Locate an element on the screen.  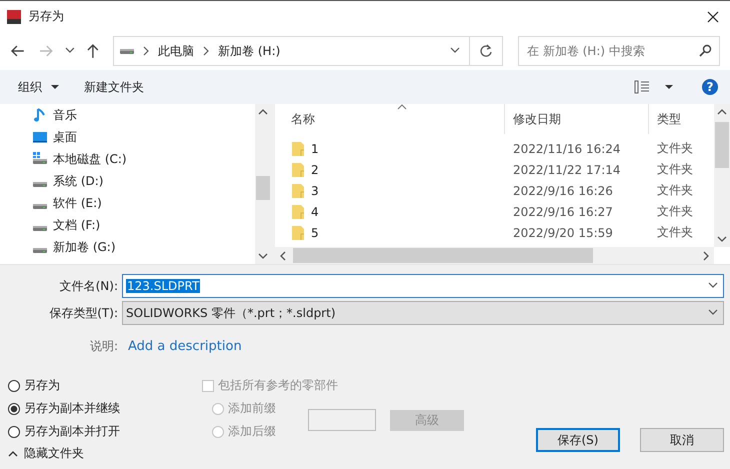
sidebar-item: 系统 (D:) is located at coordinates (78, 181).